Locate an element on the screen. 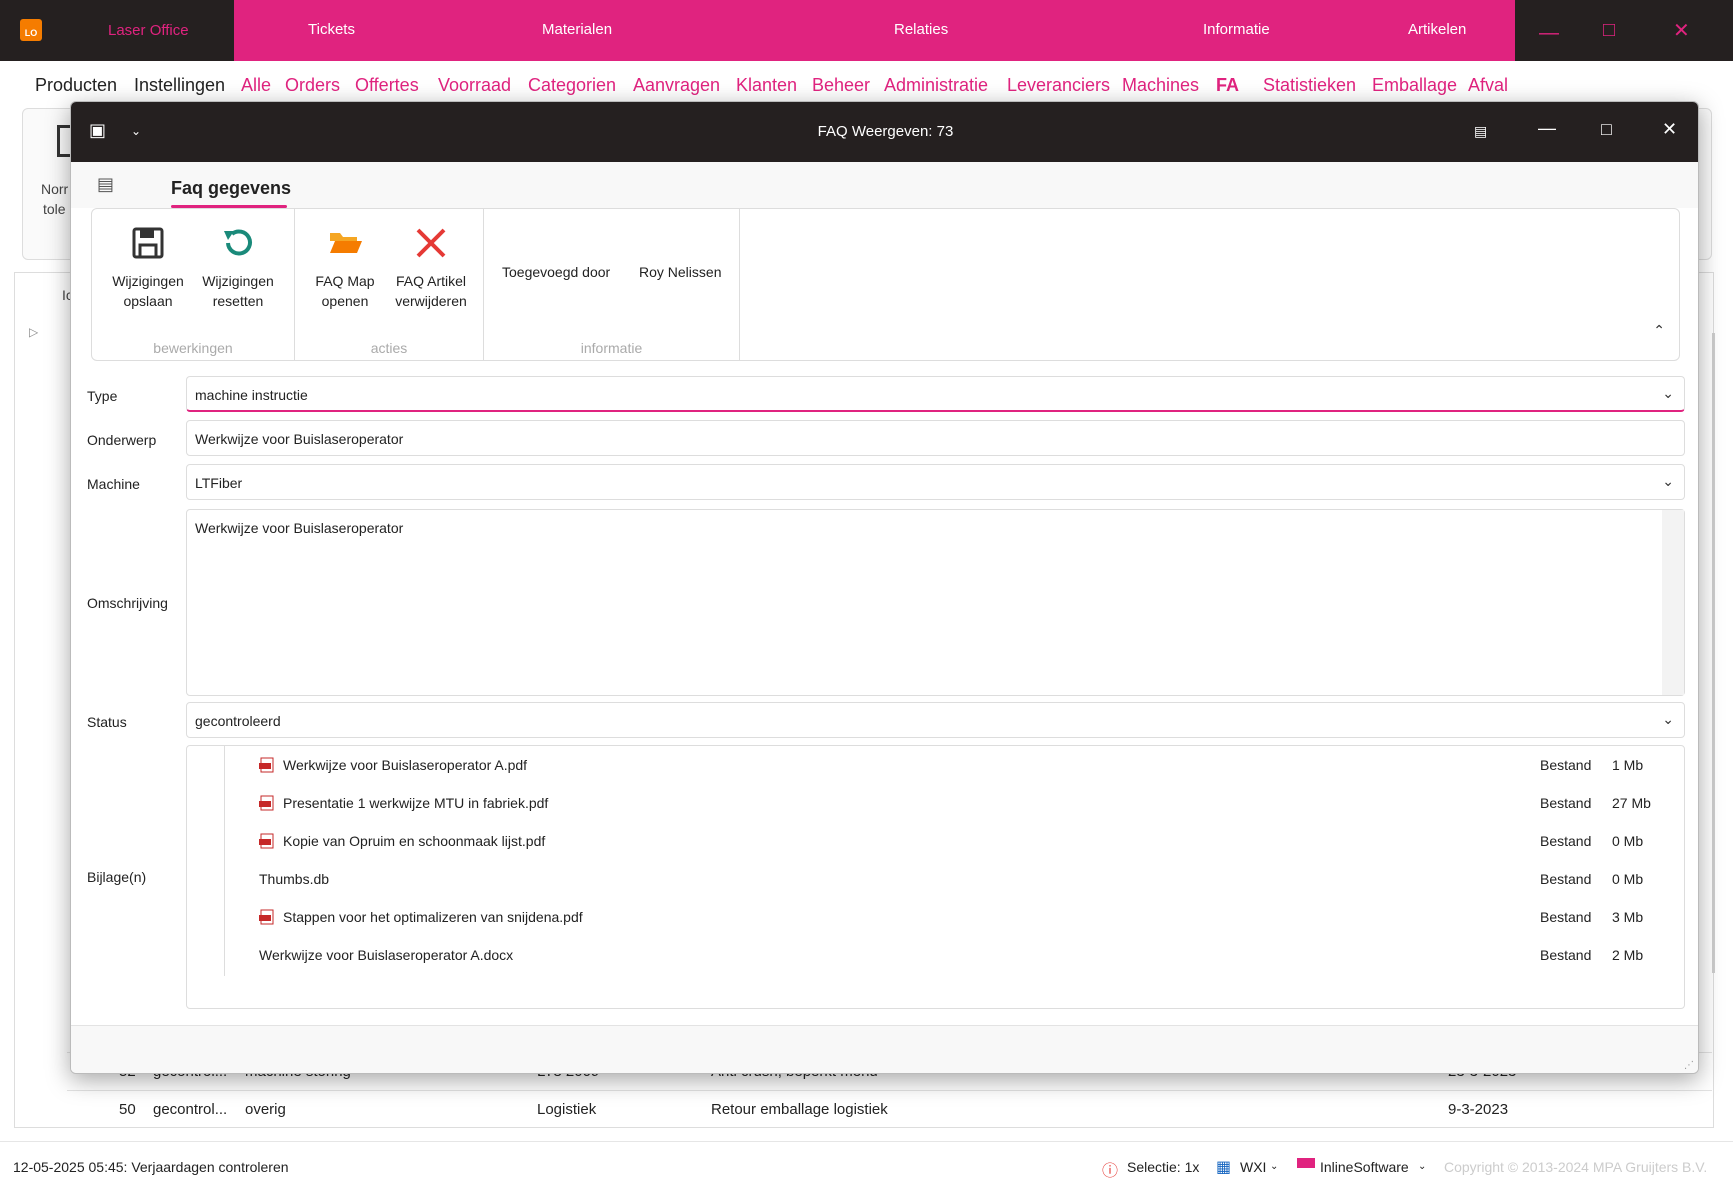 The height and width of the screenshot is (1191, 1733). company-dropdown: InlineSoftware is located at coordinates (1364, 1167).